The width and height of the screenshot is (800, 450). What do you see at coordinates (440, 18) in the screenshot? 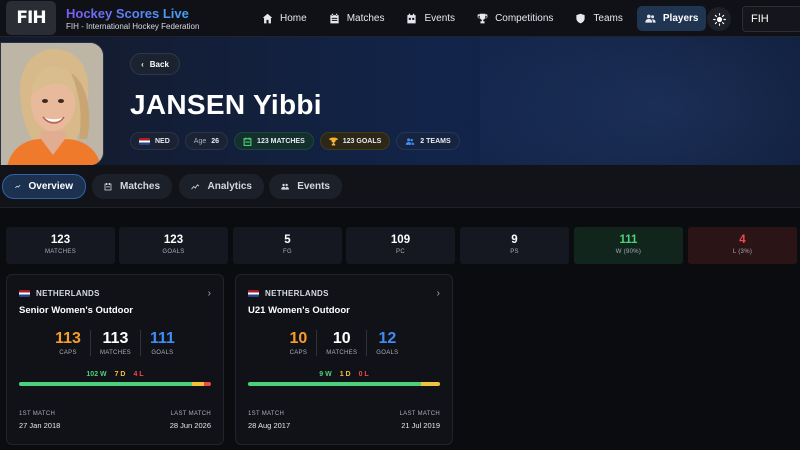
I see `nav-events-label: Events` at bounding box center [440, 18].